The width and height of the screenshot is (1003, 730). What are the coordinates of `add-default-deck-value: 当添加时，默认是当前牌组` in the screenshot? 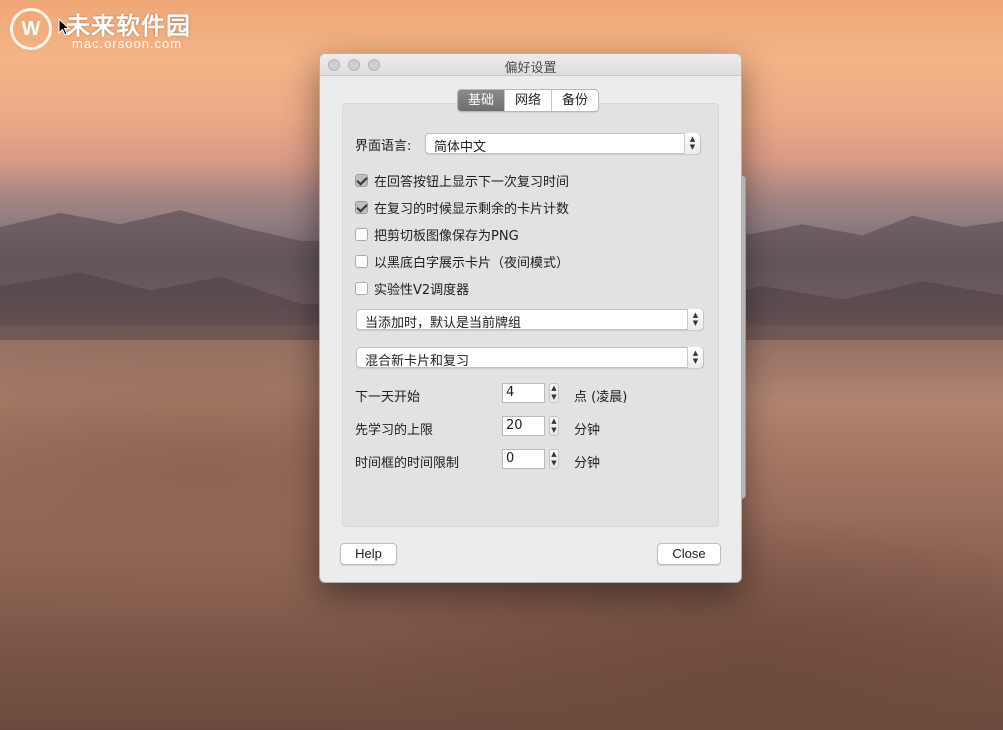 It's located at (443, 323).